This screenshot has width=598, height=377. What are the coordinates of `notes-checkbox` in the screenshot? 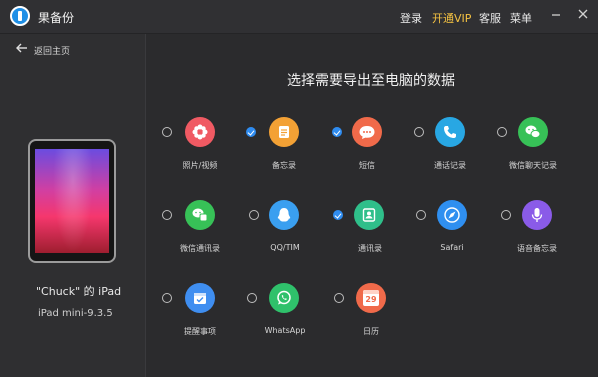 It's located at (251, 132).